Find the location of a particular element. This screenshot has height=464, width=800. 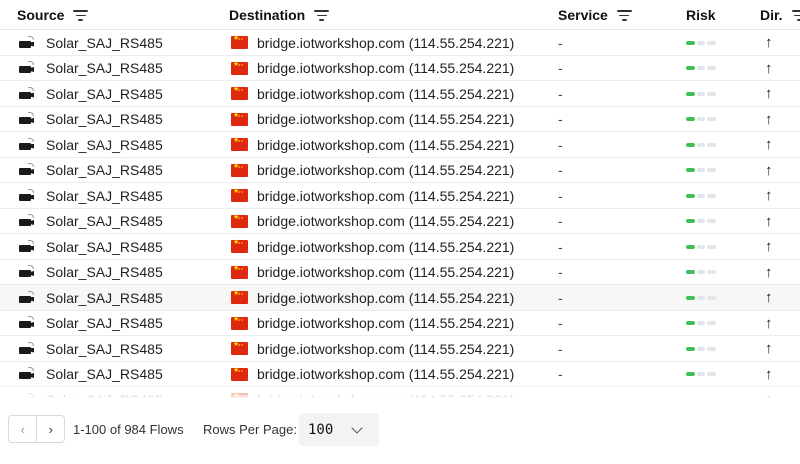

column-header-direction: Dir. is located at coordinates (780, 15).